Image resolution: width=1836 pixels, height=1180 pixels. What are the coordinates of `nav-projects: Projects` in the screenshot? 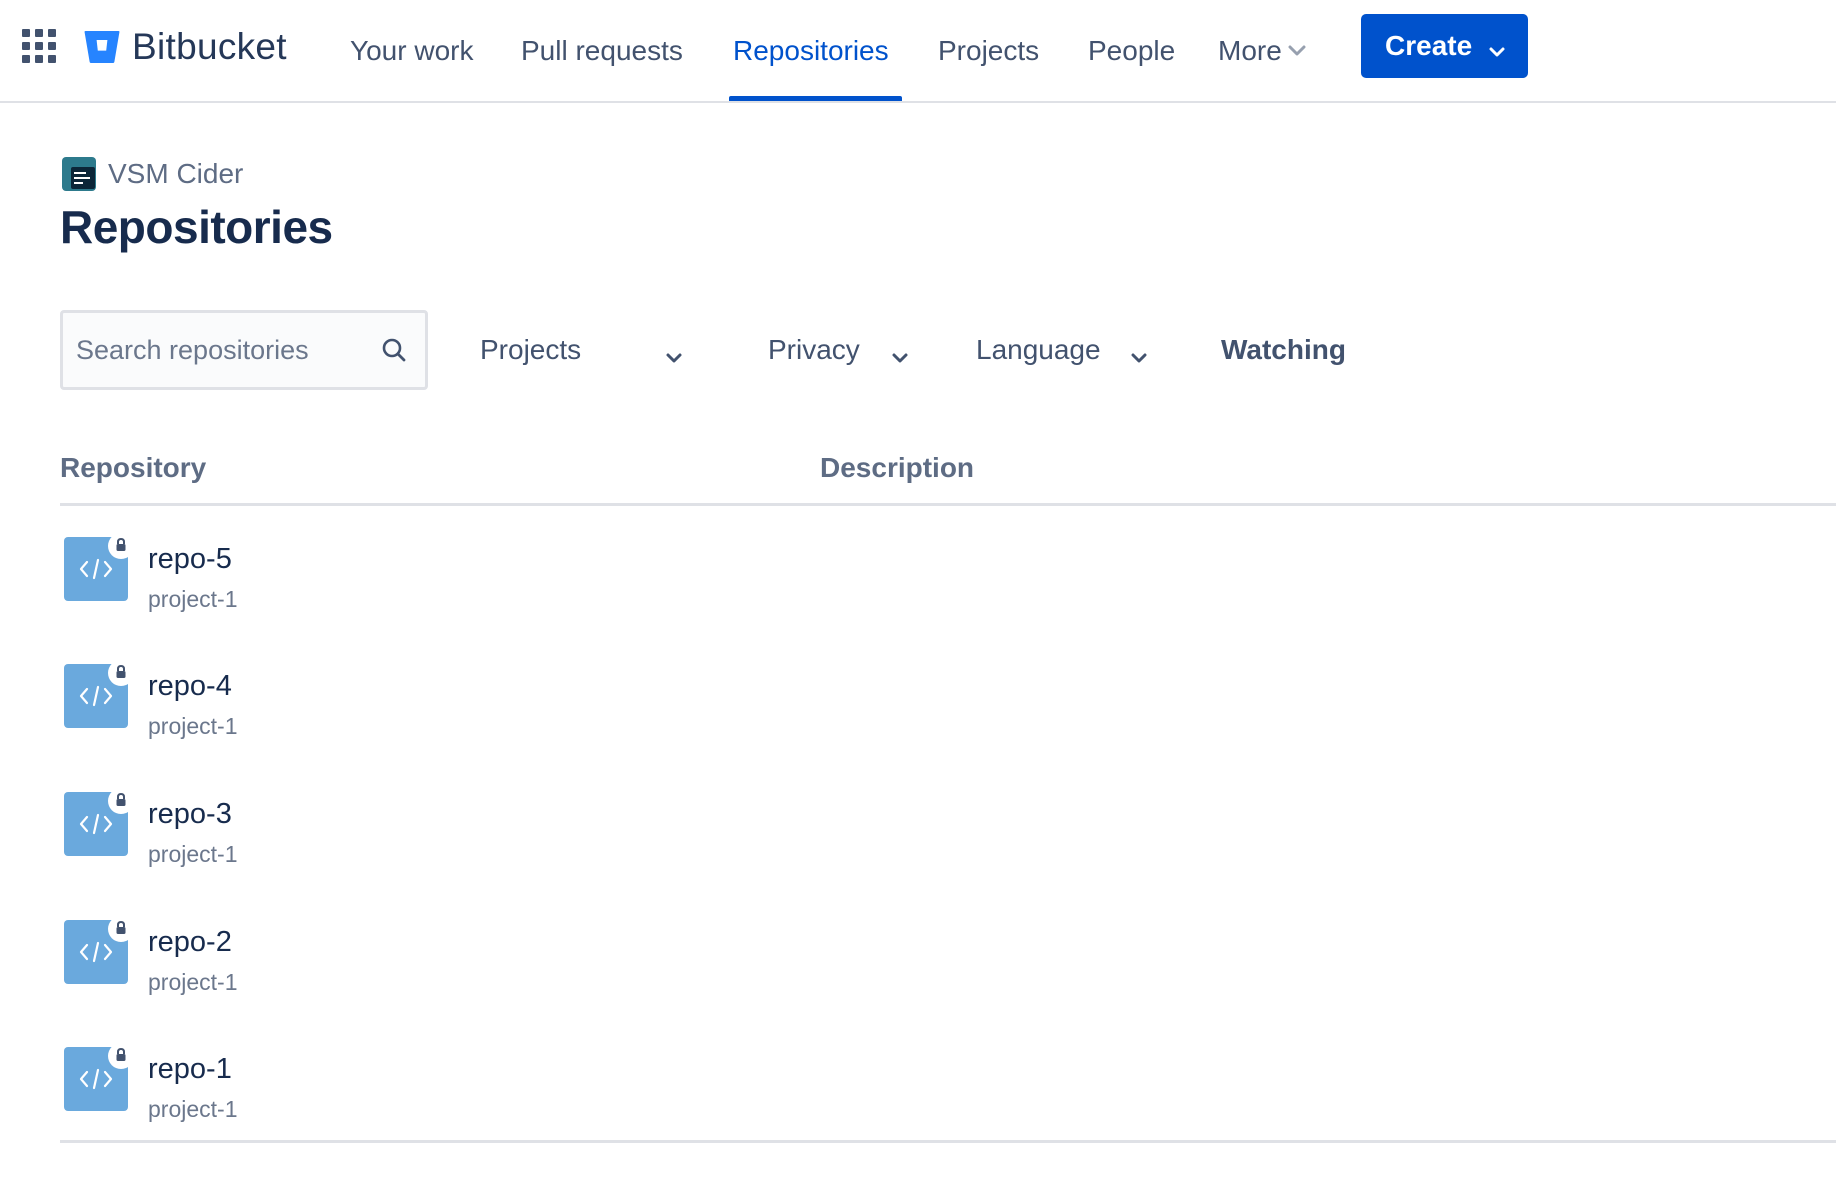 It's located at (988, 50).